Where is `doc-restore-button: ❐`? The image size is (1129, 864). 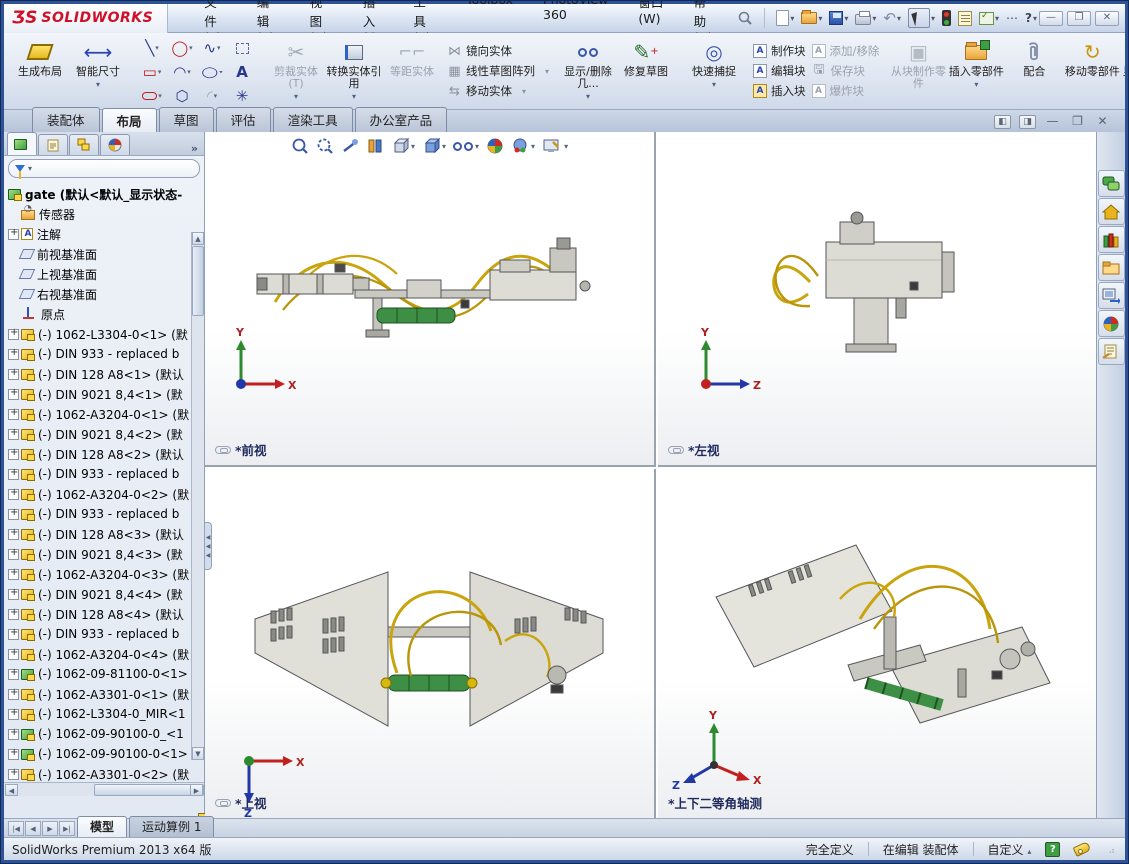
doc-restore-button: ❐ is located at coordinates (1077, 122).